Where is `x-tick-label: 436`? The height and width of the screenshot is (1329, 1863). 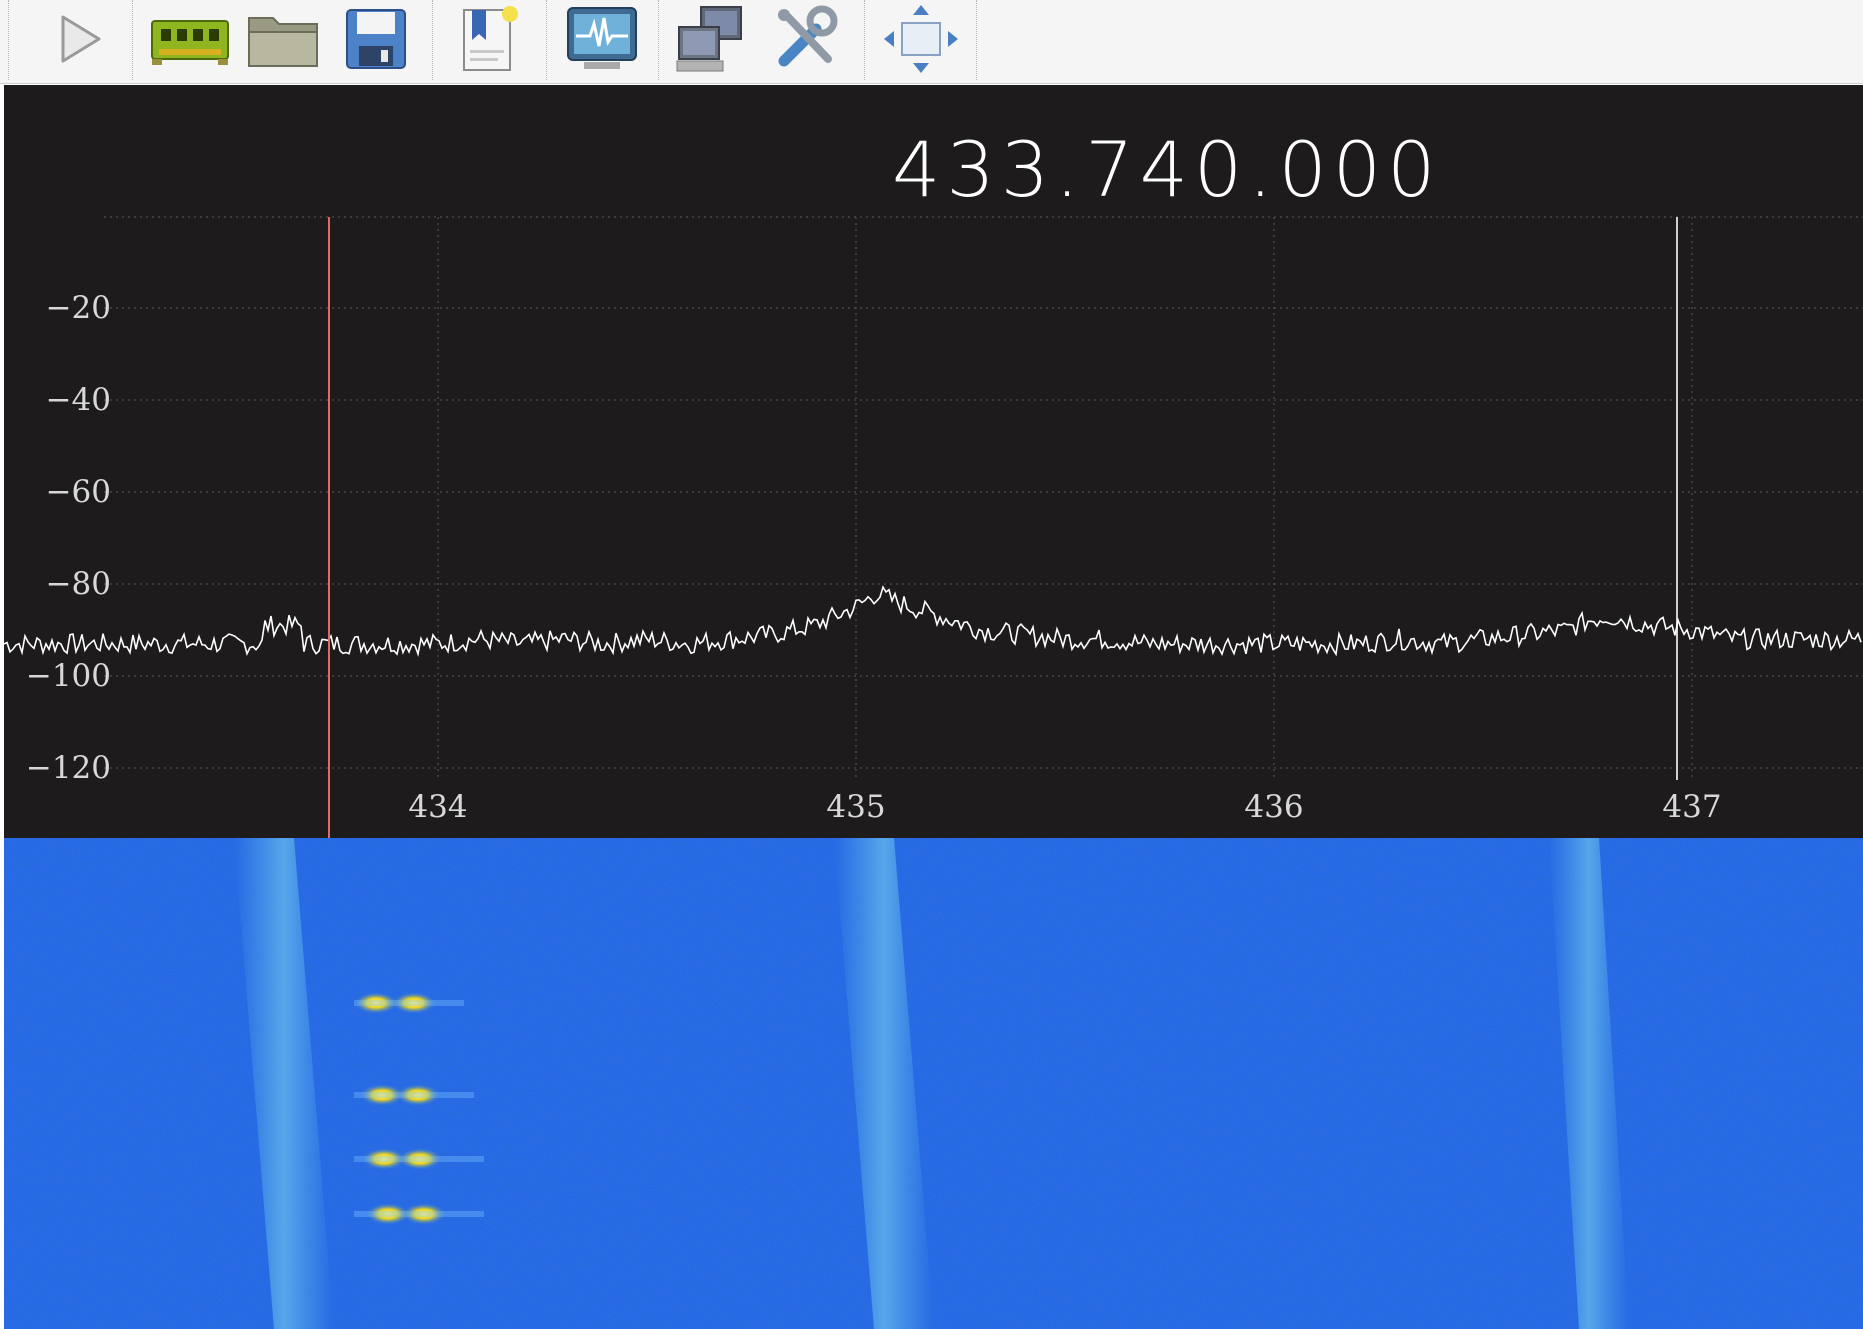 x-tick-label: 436 is located at coordinates (1273, 807).